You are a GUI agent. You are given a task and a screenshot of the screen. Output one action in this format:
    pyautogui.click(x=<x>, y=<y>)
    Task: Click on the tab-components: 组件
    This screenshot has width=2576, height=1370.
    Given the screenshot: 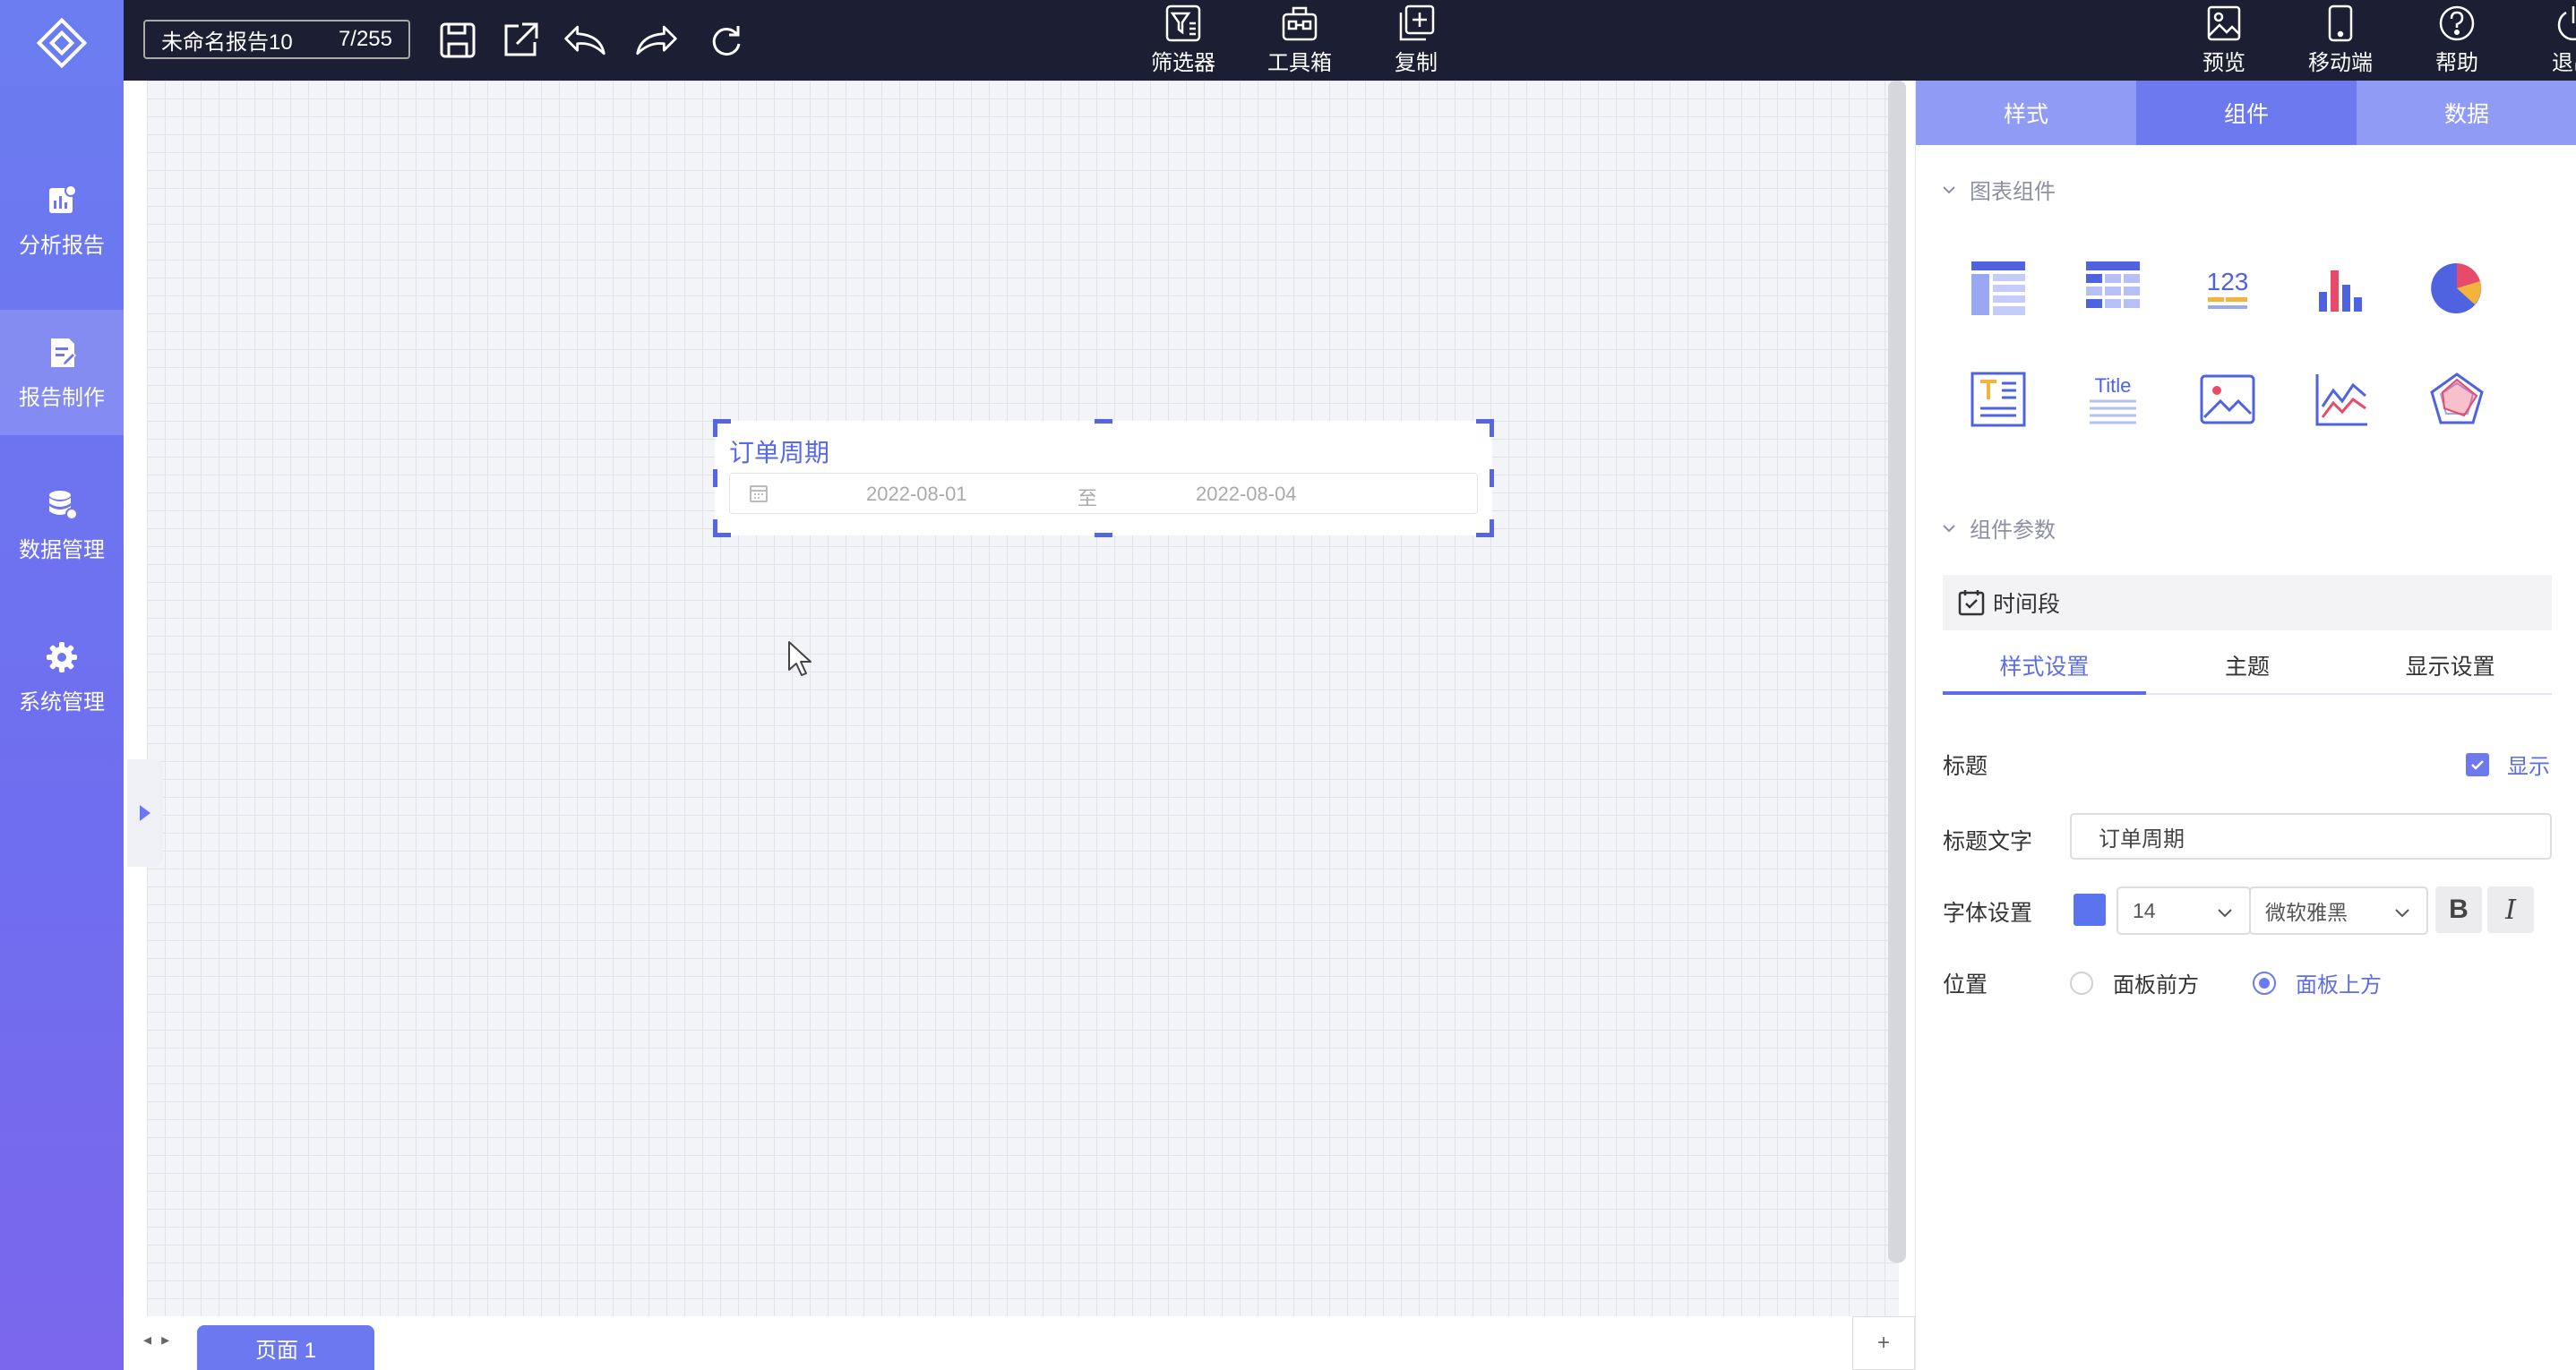 What is the action you would take?
    pyautogui.click(x=2246, y=113)
    